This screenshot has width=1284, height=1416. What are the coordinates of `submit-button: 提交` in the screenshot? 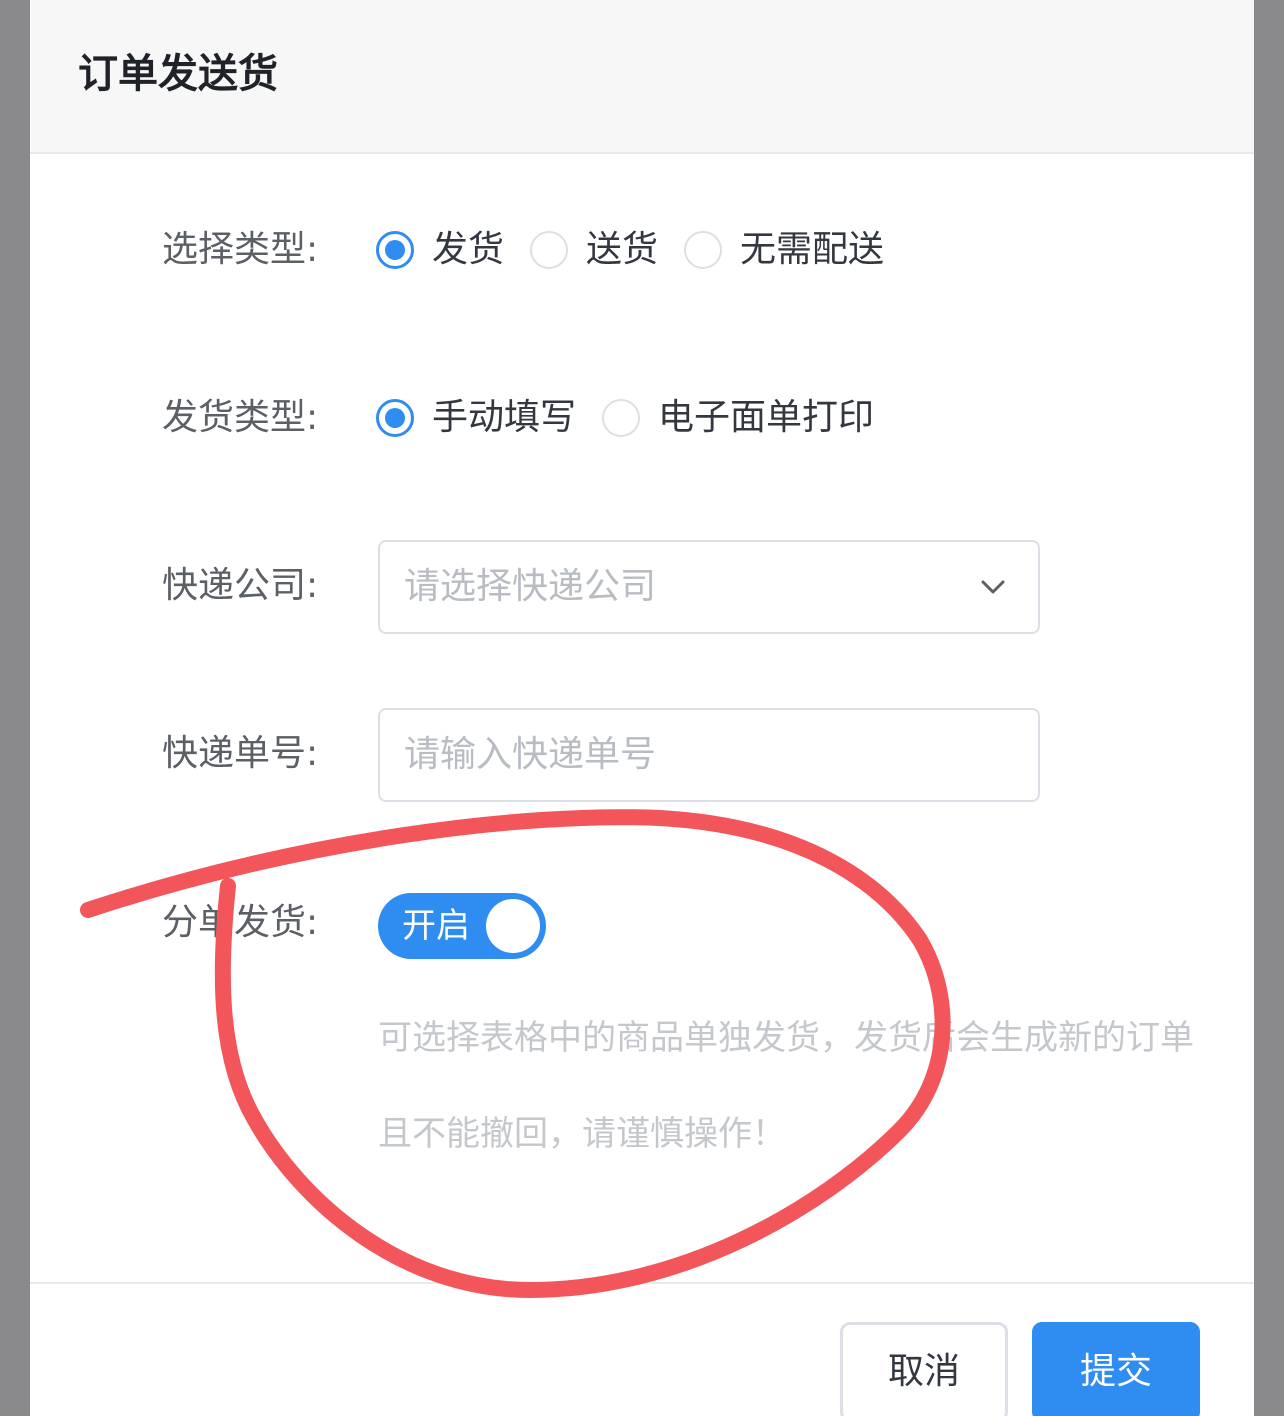 It's located at (1116, 1369).